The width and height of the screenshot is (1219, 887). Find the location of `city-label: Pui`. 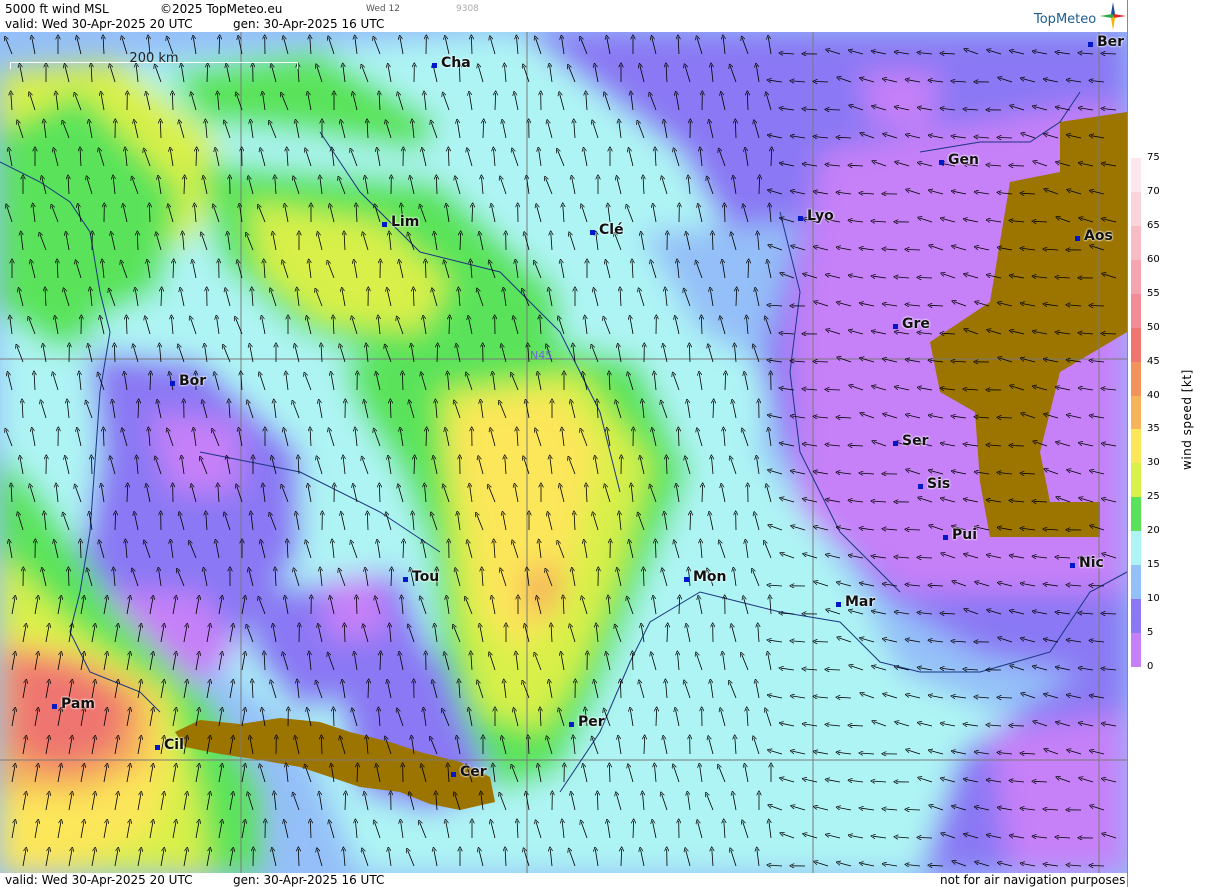

city-label: Pui is located at coordinates (965, 535).